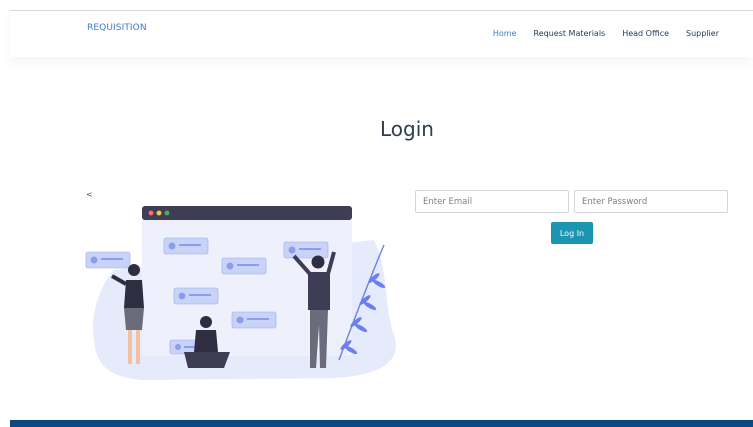  I want to click on password-field, so click(651, 201).